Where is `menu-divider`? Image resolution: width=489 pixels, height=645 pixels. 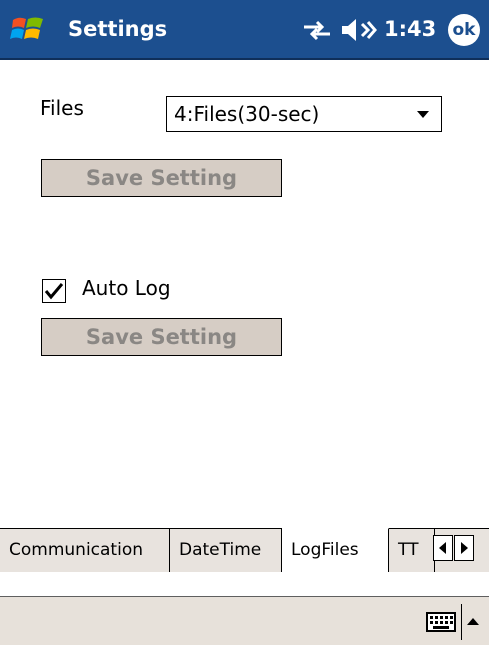 menu-divider is located at coordinates (461, 622).